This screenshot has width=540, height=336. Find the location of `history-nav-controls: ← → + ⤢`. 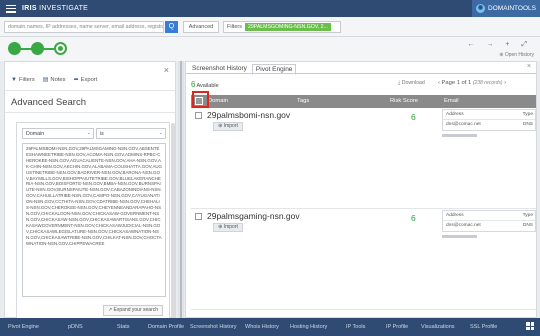

history-nav-controls: ← → + ⤢ is located at coordinates (499, 45).